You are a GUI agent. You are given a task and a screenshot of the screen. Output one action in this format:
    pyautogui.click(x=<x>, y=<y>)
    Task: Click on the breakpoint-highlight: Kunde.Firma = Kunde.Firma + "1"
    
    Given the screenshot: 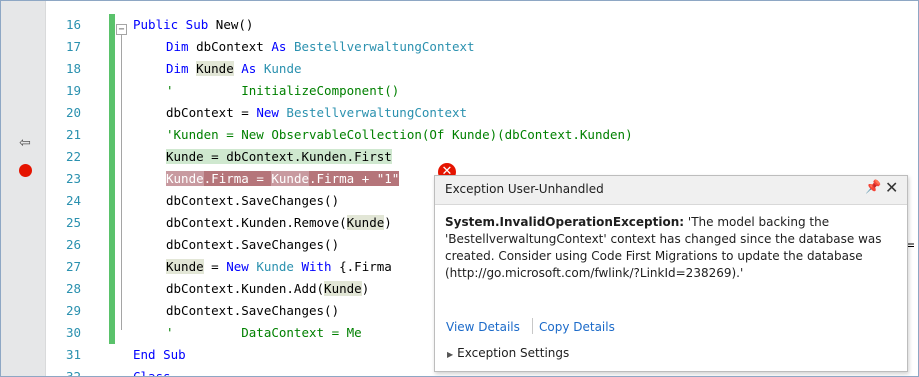 What is the action you would take?
    pyautogui.click(x=283, y=178)
    